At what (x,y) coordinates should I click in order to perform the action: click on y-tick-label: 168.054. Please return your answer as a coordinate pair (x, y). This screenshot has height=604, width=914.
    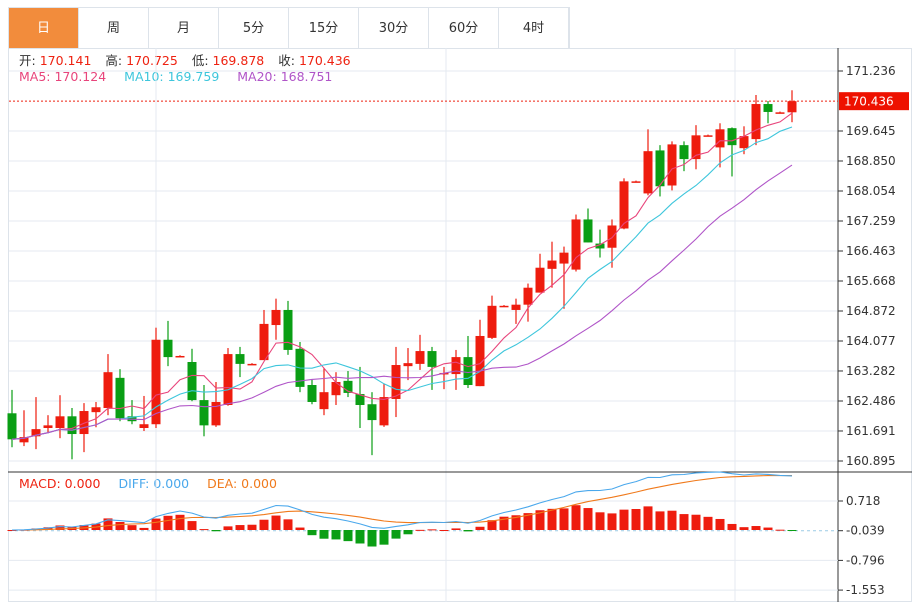
    Looking at the image, I should click on (871, 191).